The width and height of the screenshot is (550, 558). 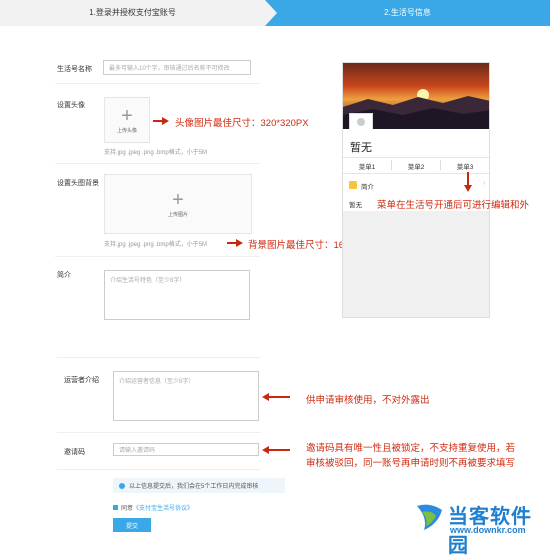 I want to click on preview-name: 暂无, so click(x=361, y=148).